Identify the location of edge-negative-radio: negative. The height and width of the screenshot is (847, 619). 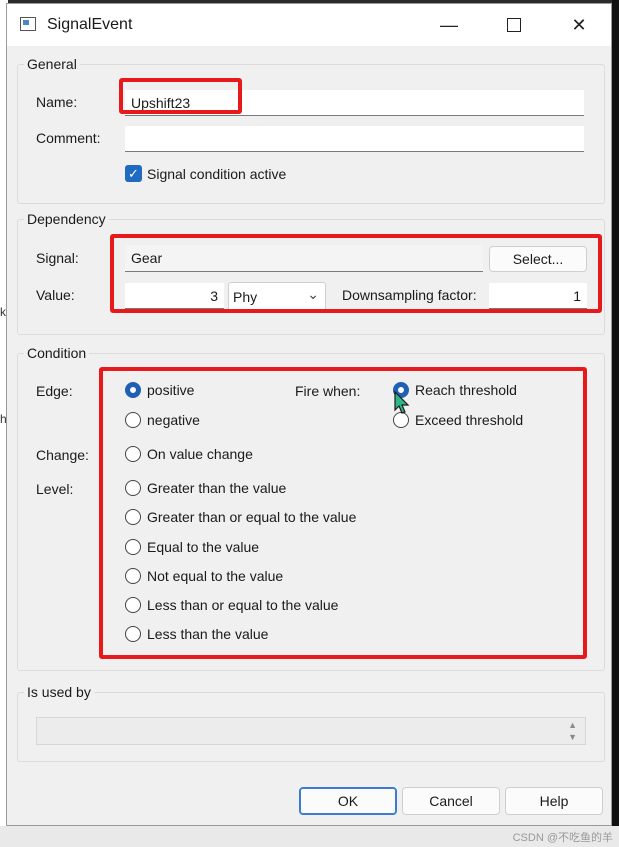
(162, 420).